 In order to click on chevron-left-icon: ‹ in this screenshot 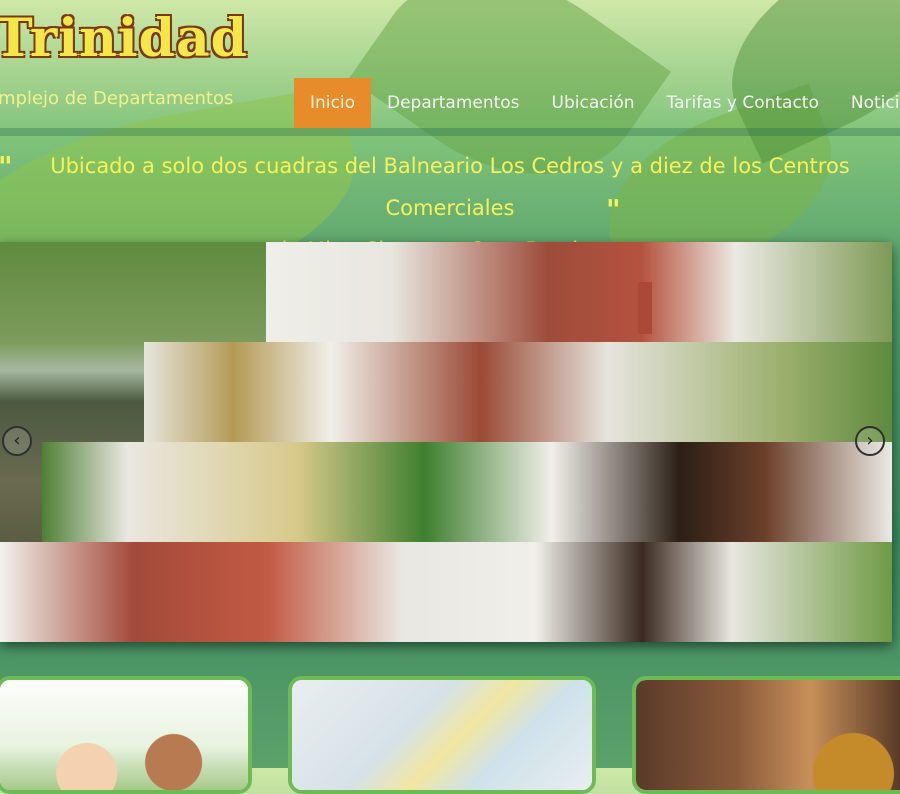, I will do `click(17, 440)`.